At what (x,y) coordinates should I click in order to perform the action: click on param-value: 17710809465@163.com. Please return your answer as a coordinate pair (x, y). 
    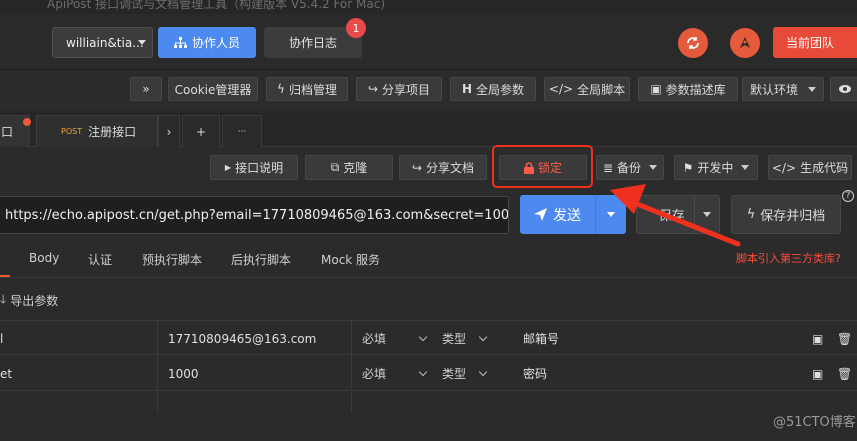
    Looking at the image, I should click on (258, 338).